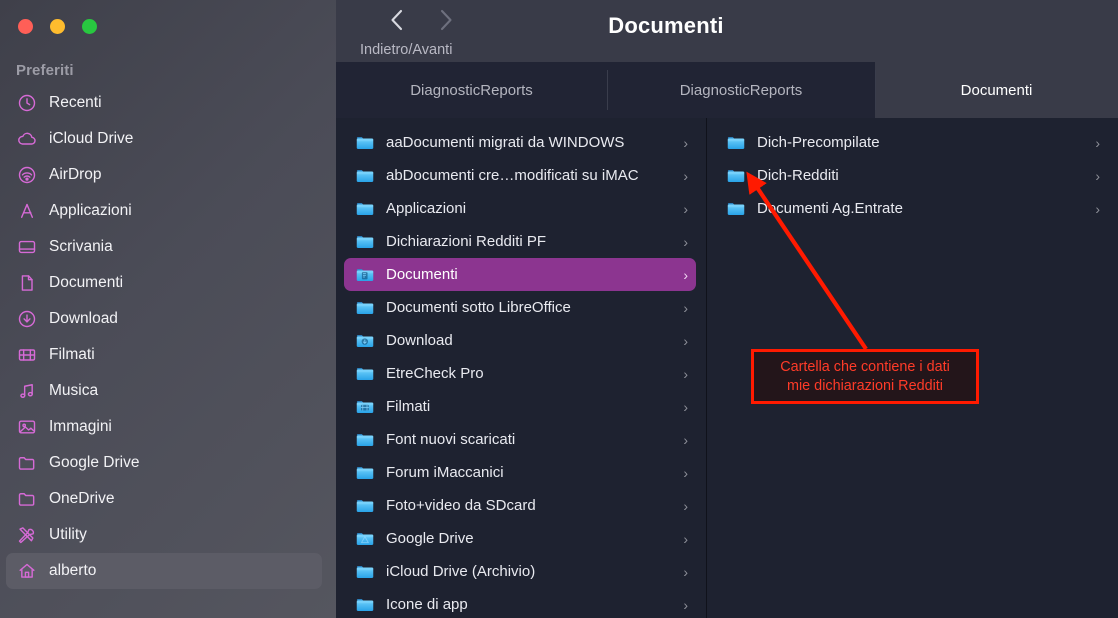 Image resolution: width=1118 pixels, height=618 pixels. I want to click on file-row: Download ›, so click(520, 340).